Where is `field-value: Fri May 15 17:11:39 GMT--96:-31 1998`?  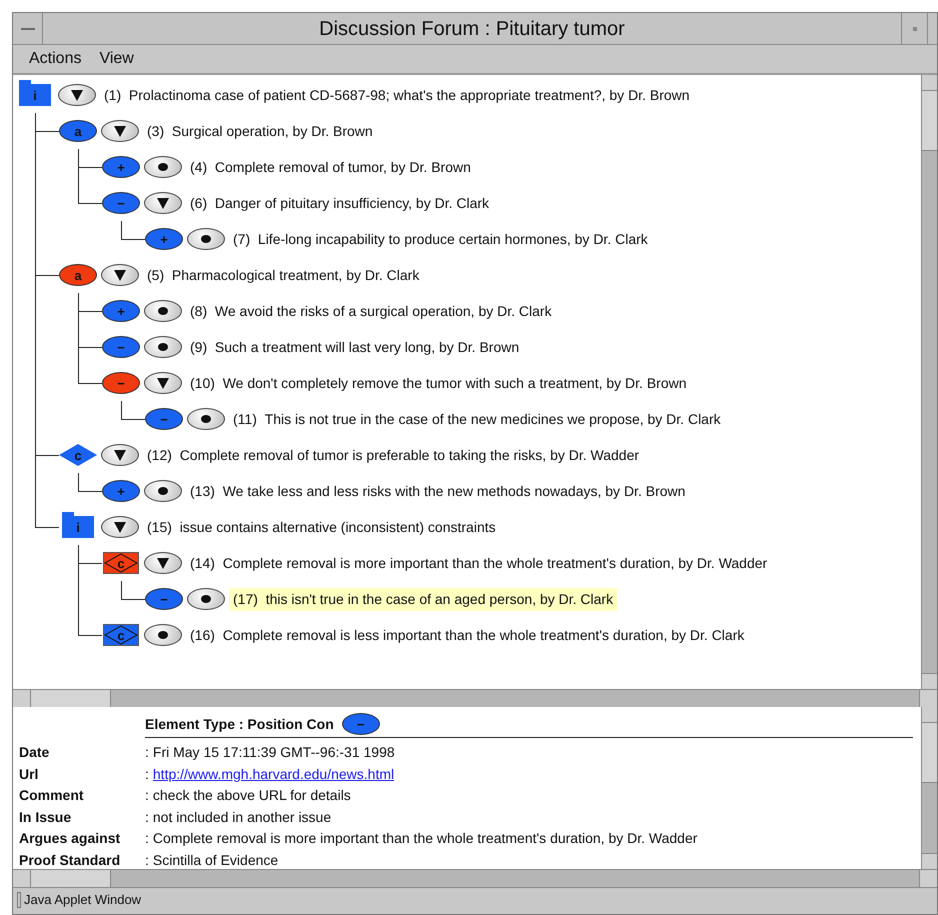
field-value: Fri May 15 17:11:39 GMT--96:-31 1998 is located at coordinates (273, 752).